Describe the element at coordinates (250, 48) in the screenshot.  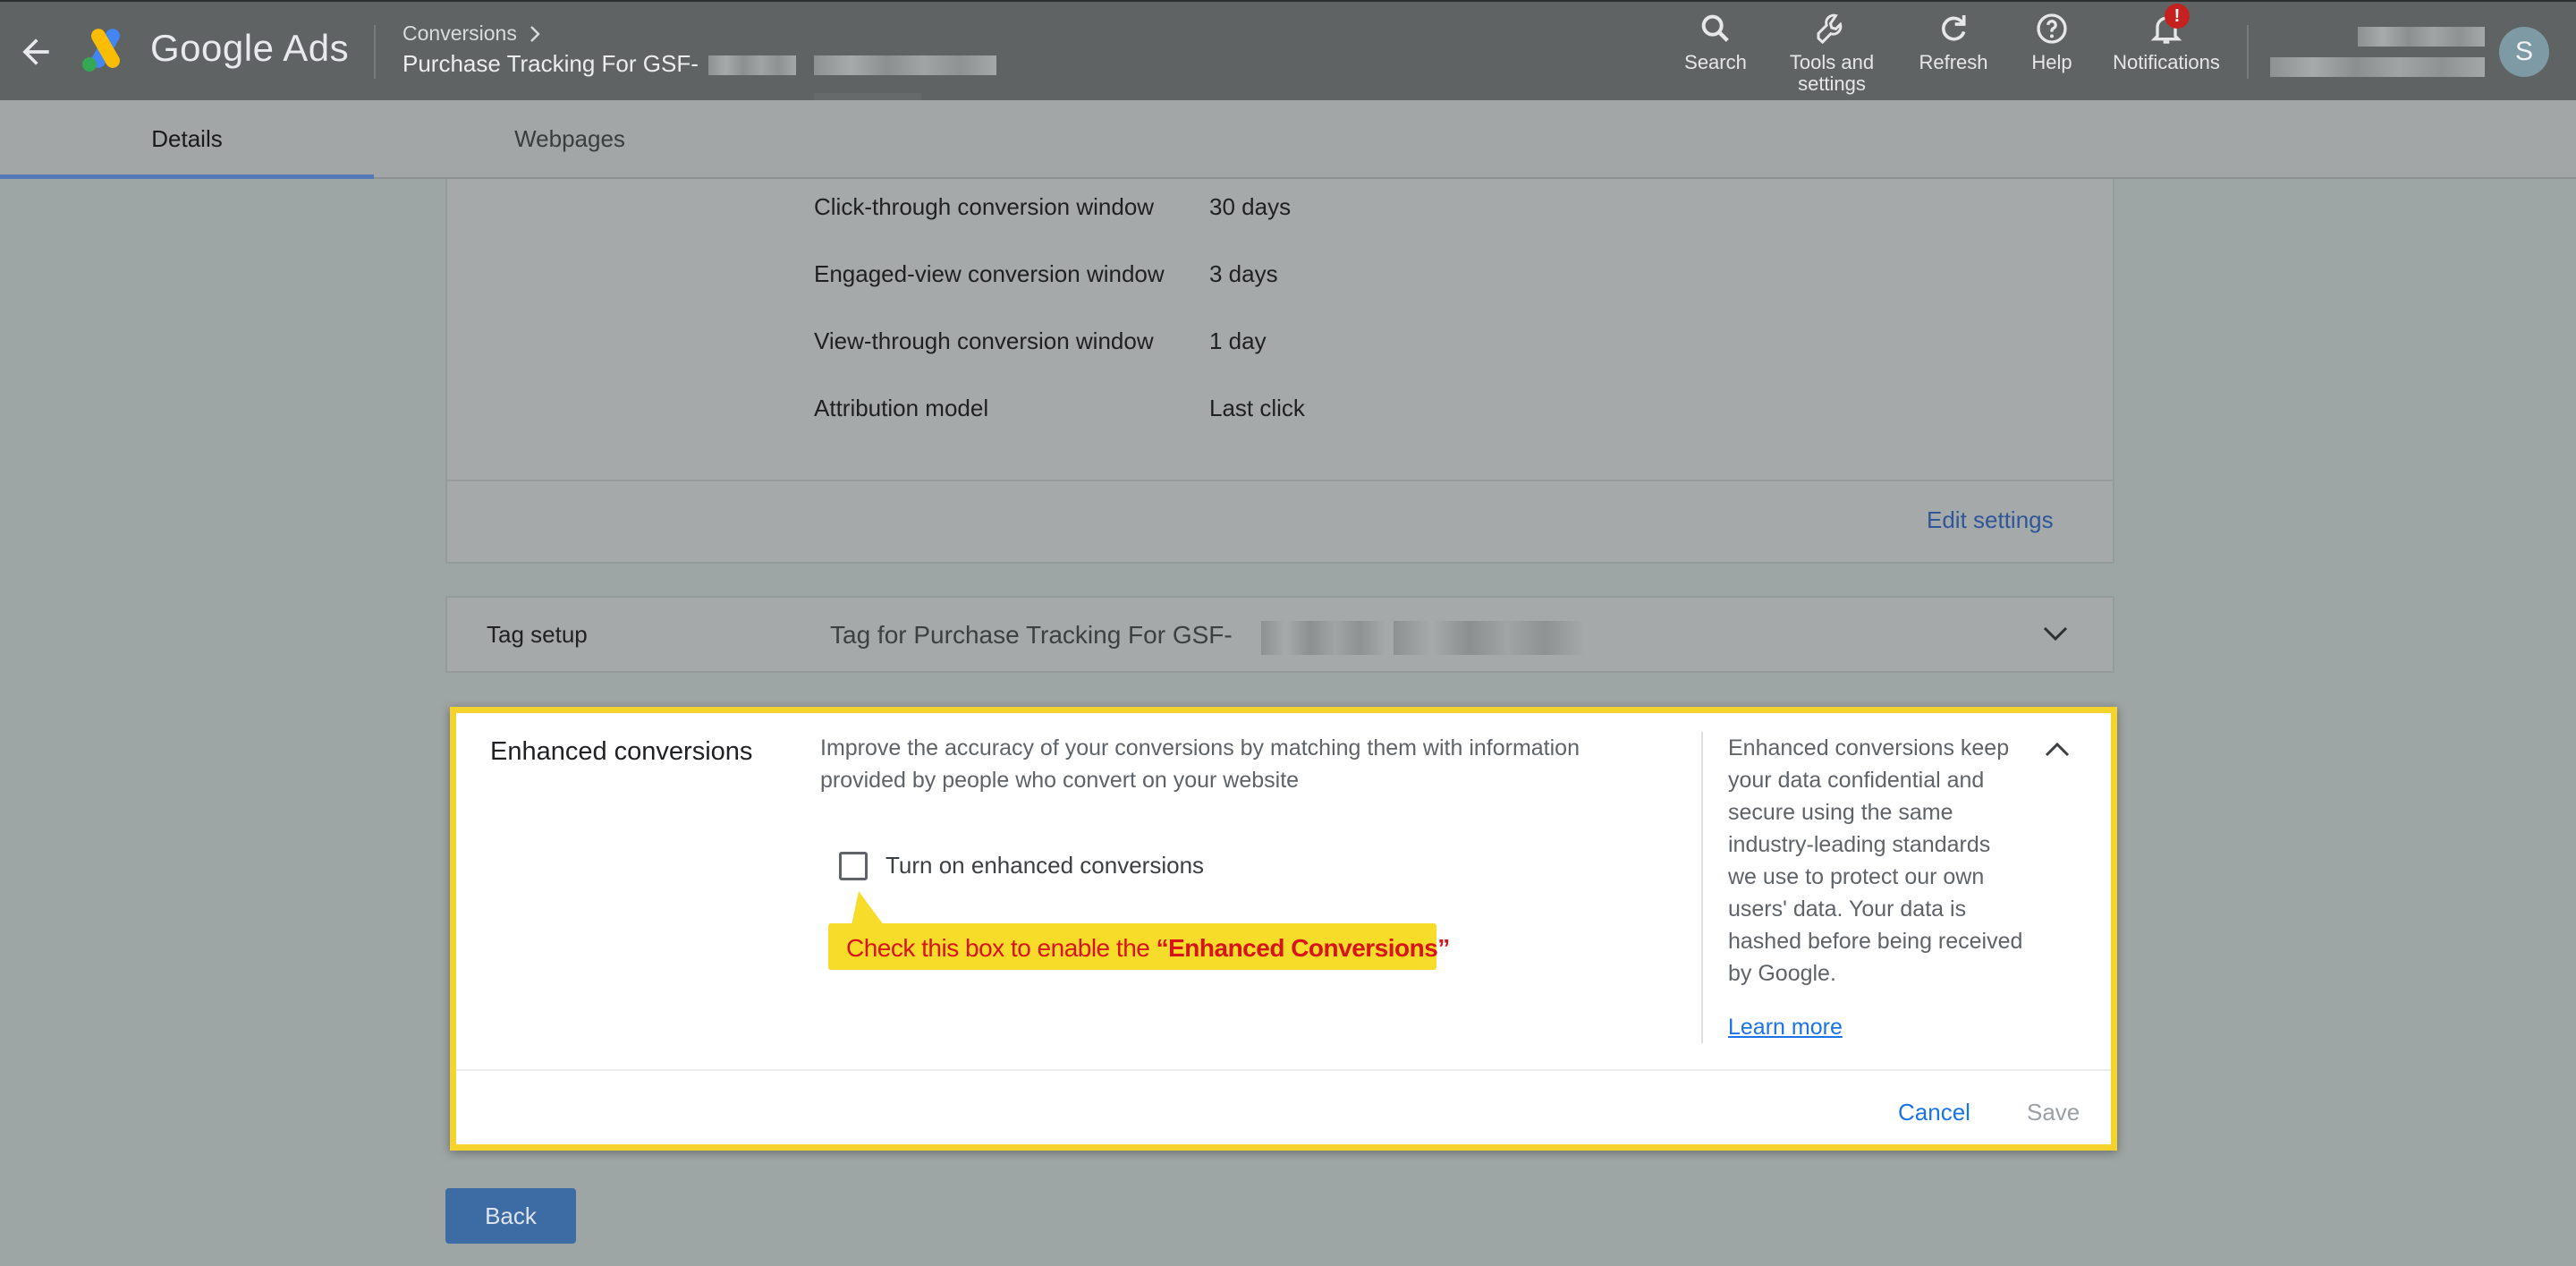
I see `brand-name: Google Ads` at that location.